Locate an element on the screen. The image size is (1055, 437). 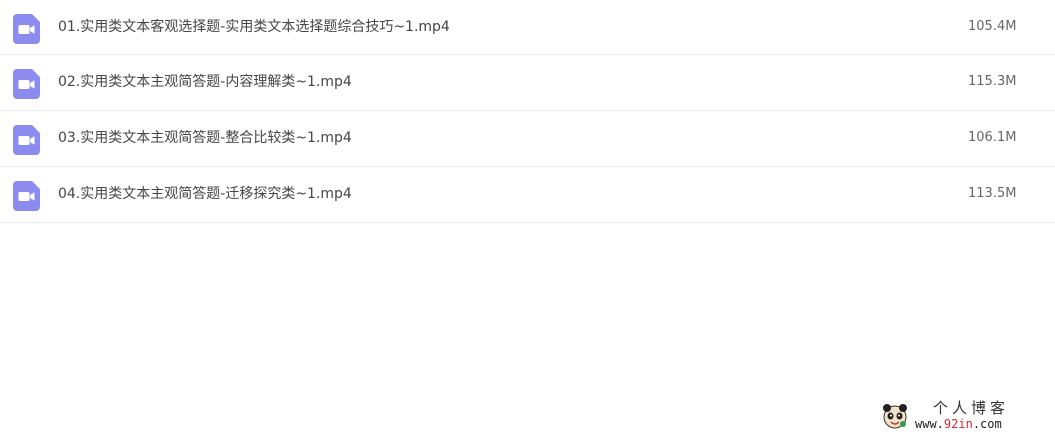
watermark-url: www.92in.com is located at coordinates (958, 424).